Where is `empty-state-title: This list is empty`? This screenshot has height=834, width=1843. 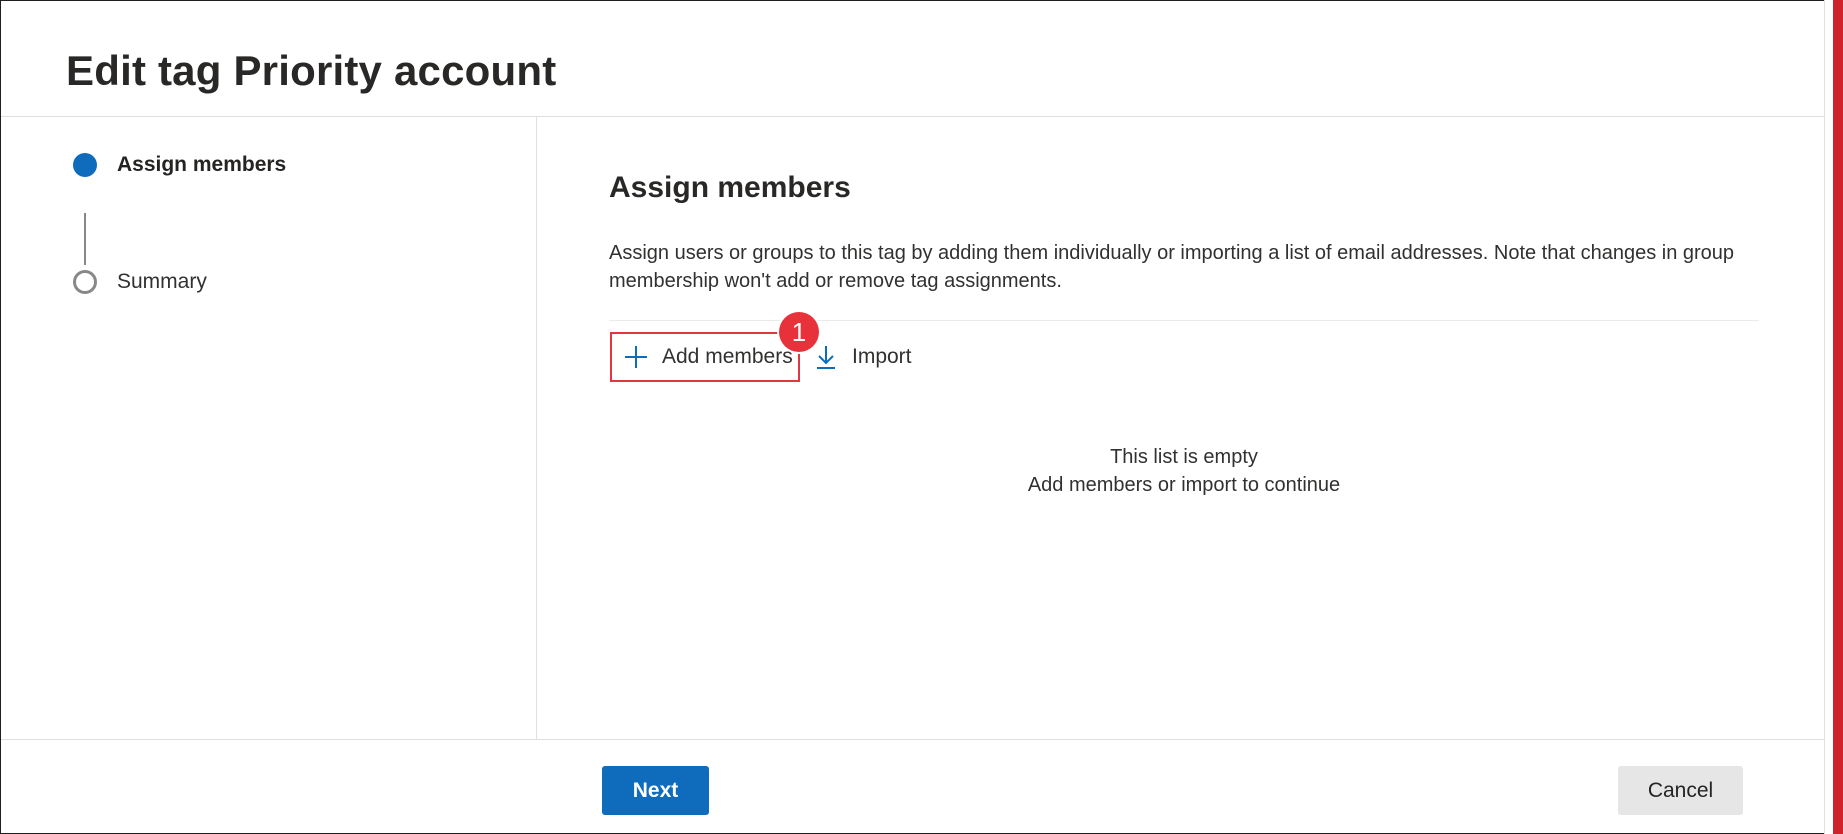
empty-state-title: This list is empty is located at coordinates (1184, 457).